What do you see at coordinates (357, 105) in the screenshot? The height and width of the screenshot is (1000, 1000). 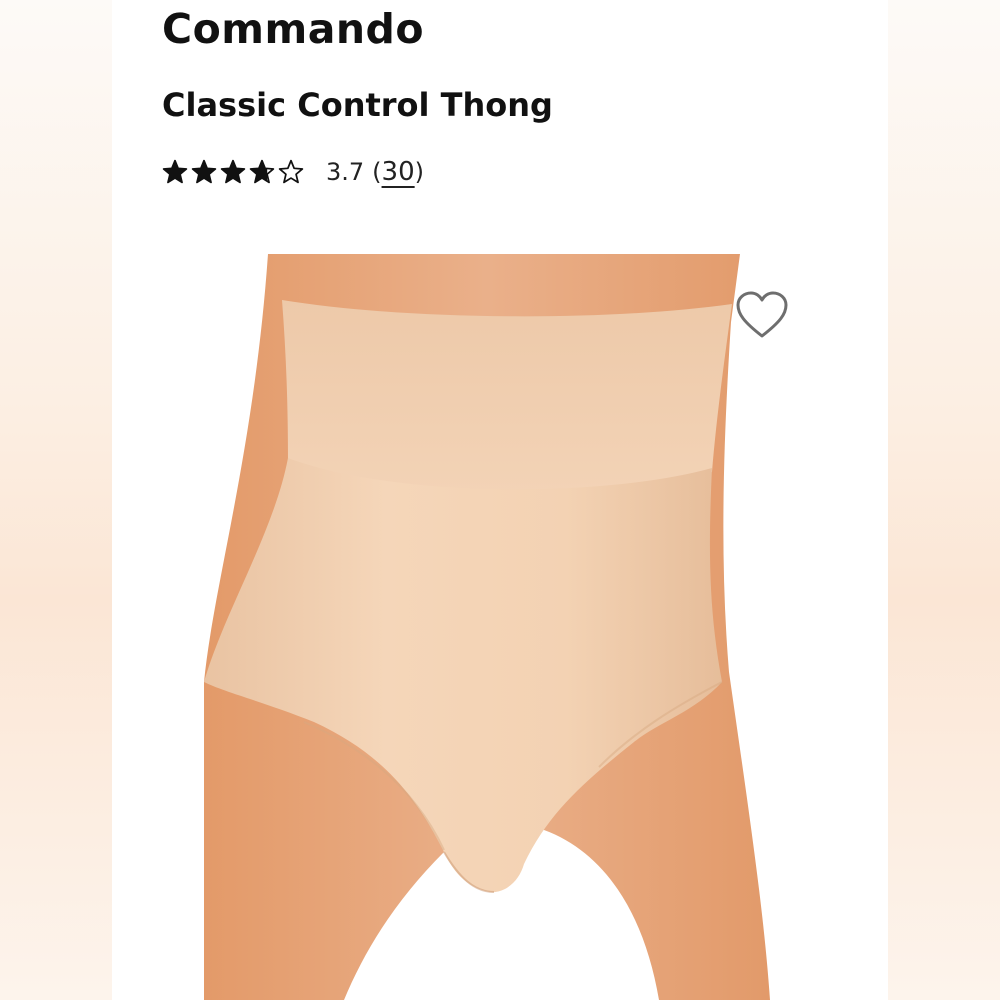 I see `product-title: Classic Control Thong` at bounding box center [357, 105].